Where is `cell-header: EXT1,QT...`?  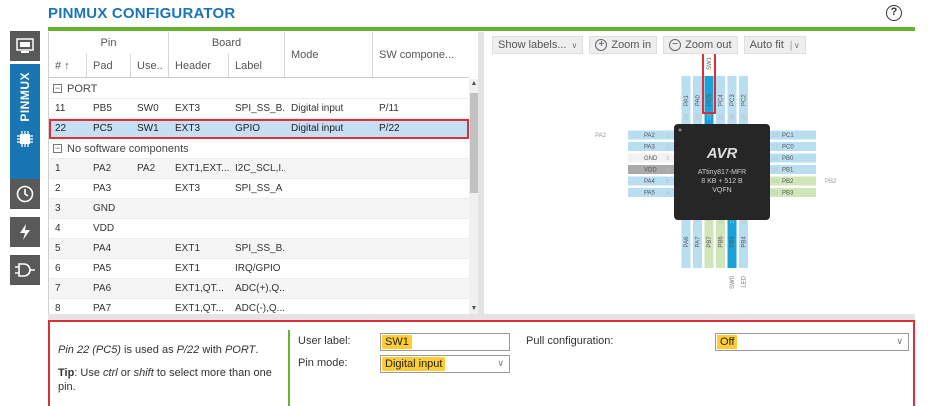 cell-header: EXT1,QT... is located at coordinates (199, 288).